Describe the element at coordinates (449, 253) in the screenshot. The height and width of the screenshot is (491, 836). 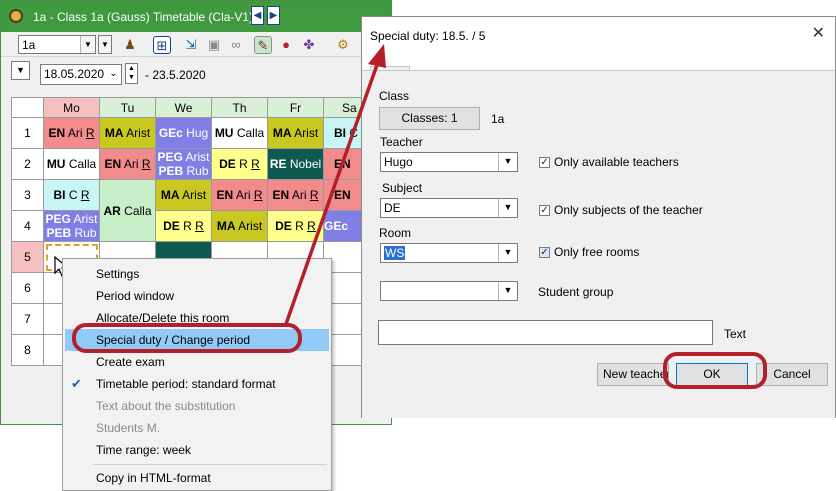
I see `room-select: WS ▼` at that location.